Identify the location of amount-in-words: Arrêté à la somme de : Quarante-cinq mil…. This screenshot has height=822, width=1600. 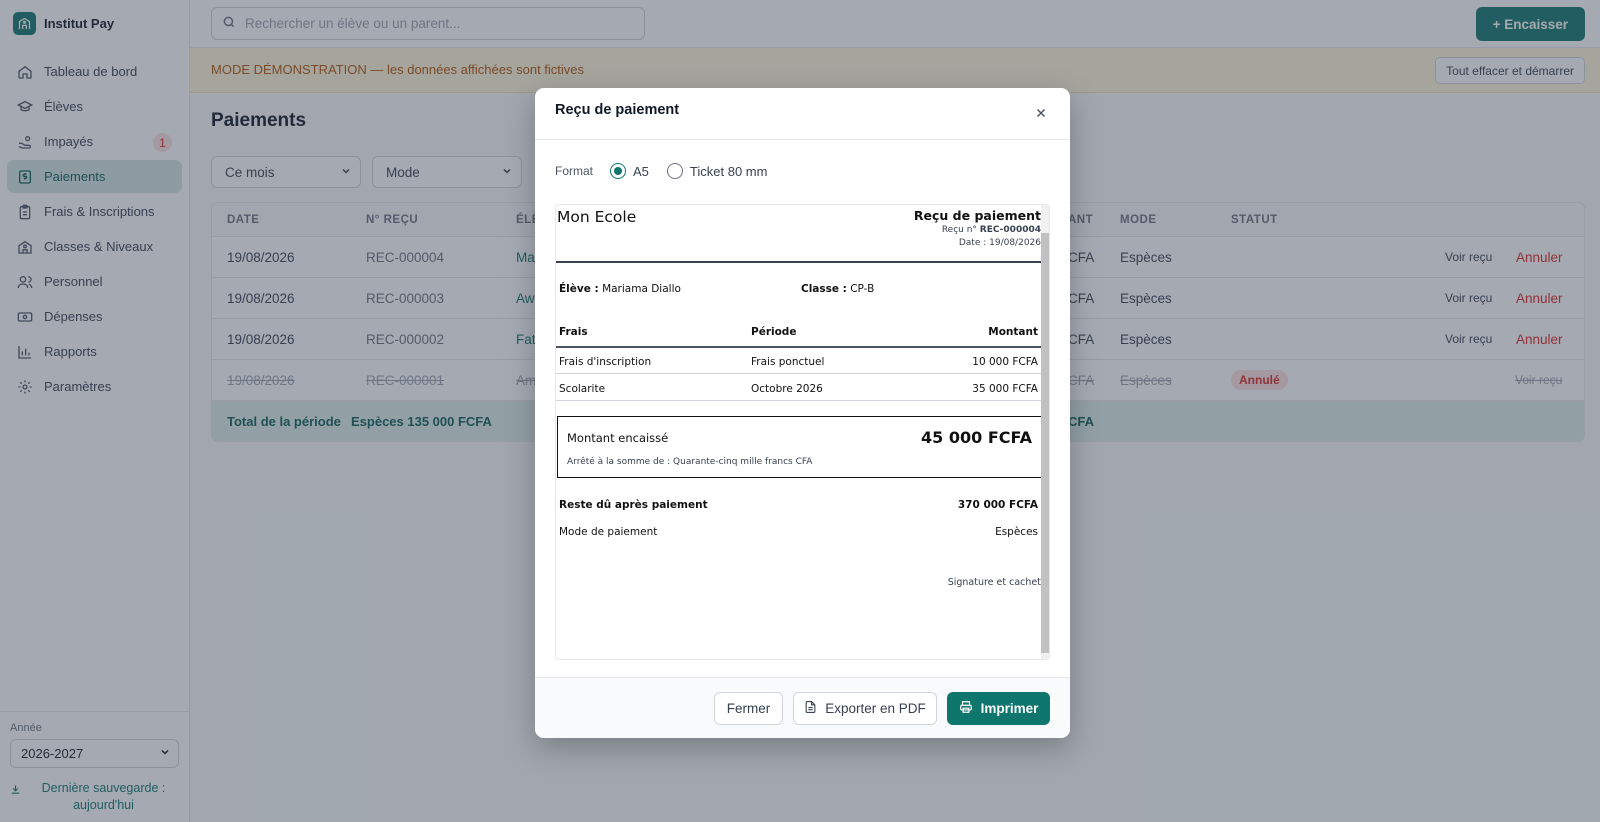
(690, 462).